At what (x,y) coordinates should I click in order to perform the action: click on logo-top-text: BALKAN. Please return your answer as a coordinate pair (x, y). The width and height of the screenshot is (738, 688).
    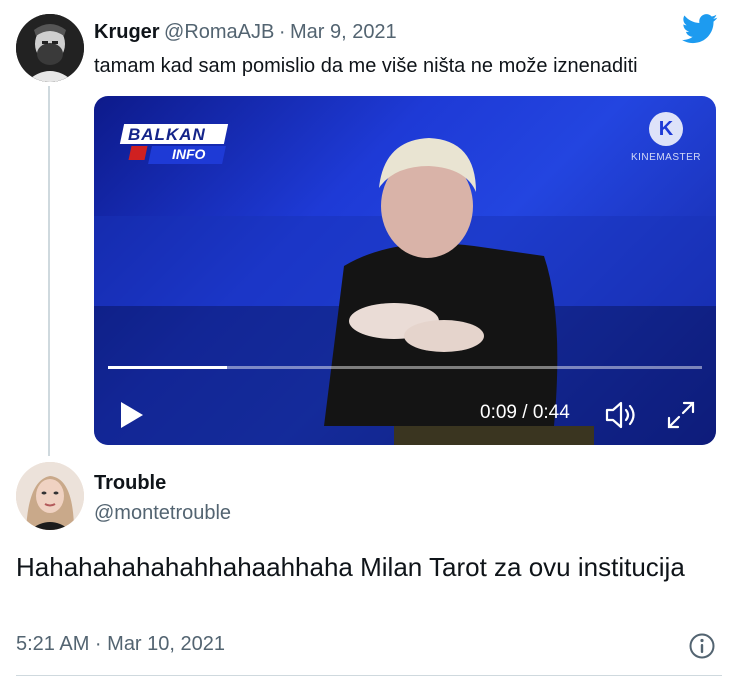
    Looking at the image, I should click on (167, 134).